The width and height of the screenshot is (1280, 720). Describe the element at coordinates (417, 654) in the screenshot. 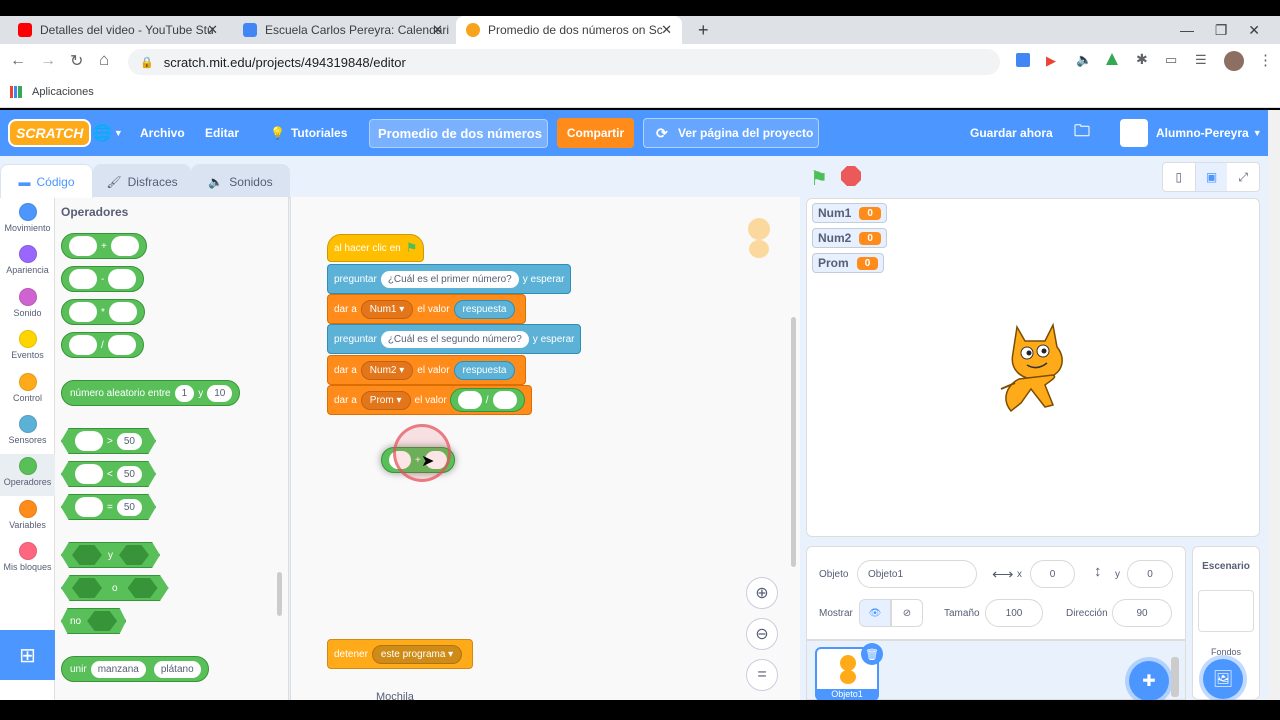

I see `stop-option-dropdown: este programa ▾` at that location.